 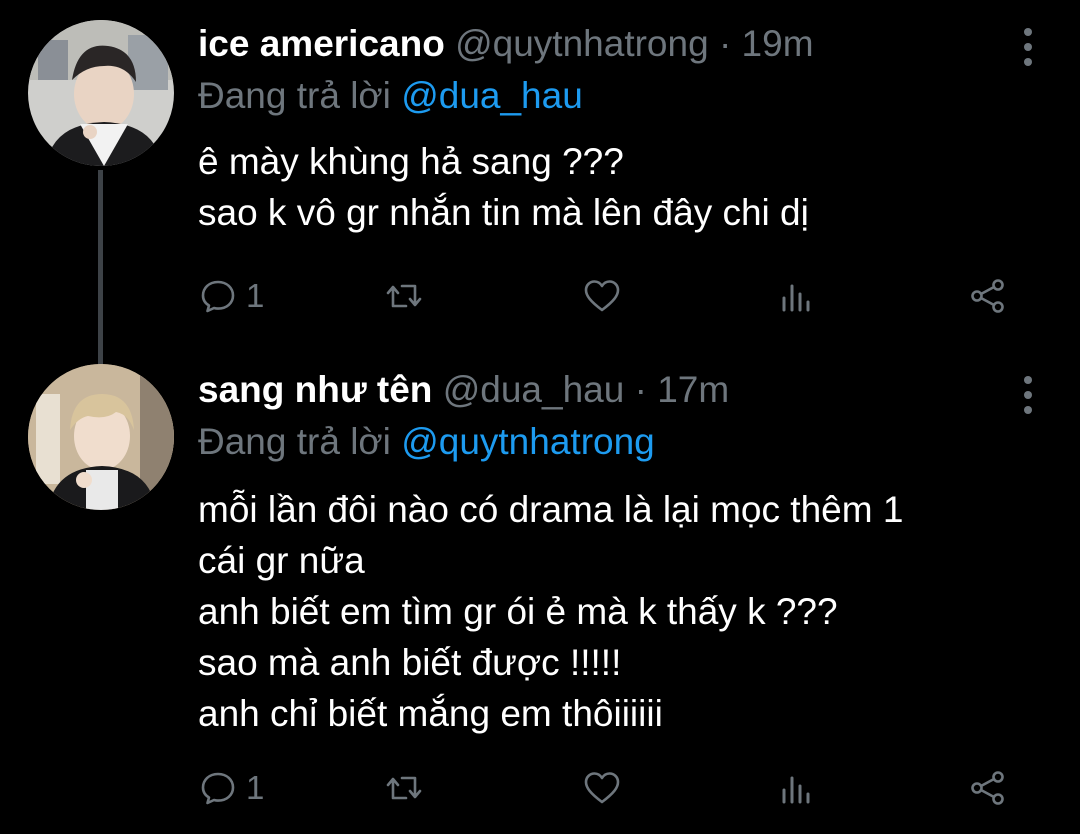 I want to click on tweet-text-line: anh biết em tìm gr ói ẻ mà k thấy k ???, so click(x=518, y=611).